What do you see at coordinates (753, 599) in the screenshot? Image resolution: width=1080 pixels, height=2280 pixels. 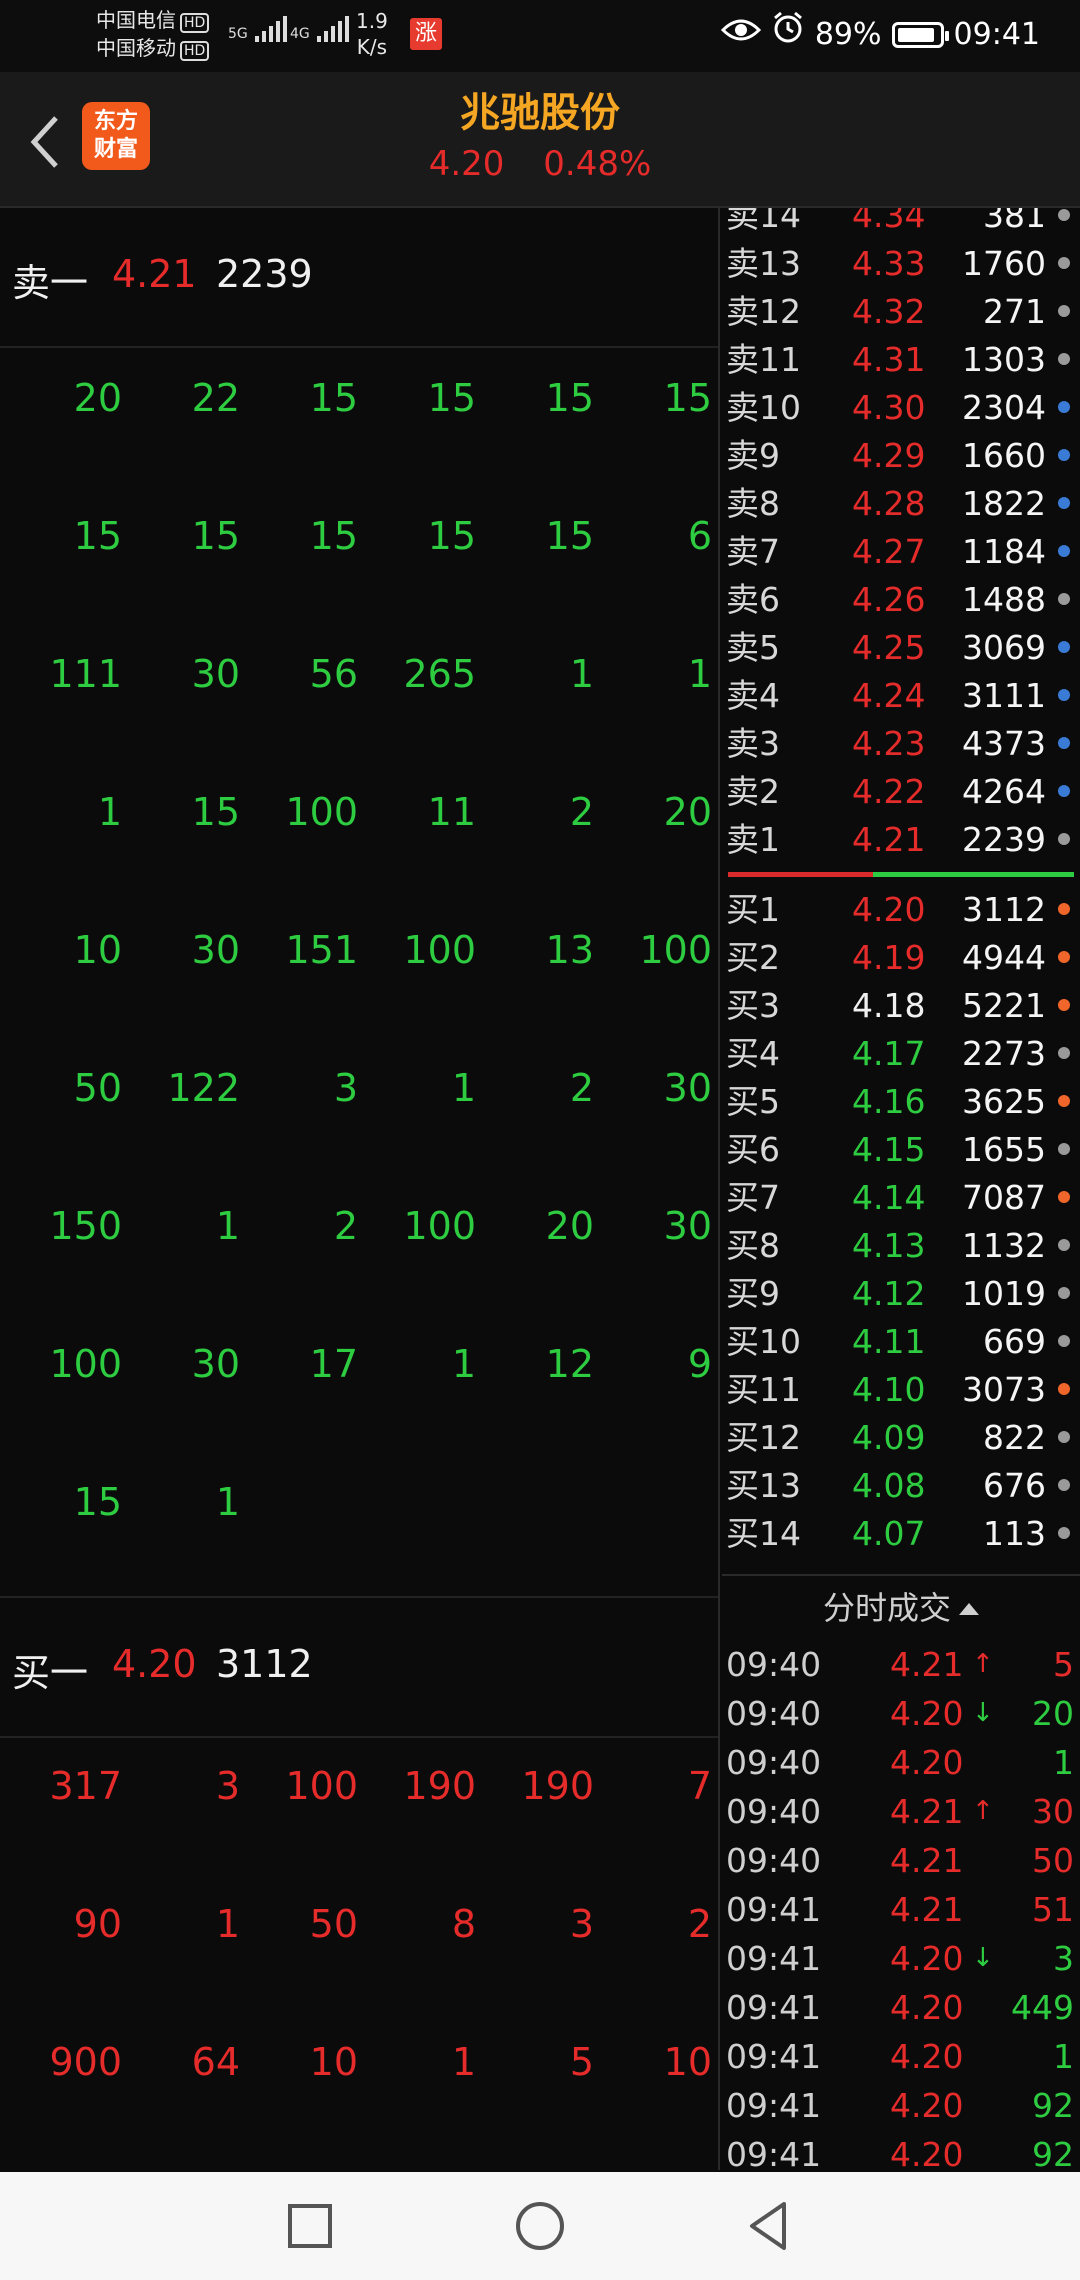 I see `level-label: 卖6` at bounding box center [753, 599].